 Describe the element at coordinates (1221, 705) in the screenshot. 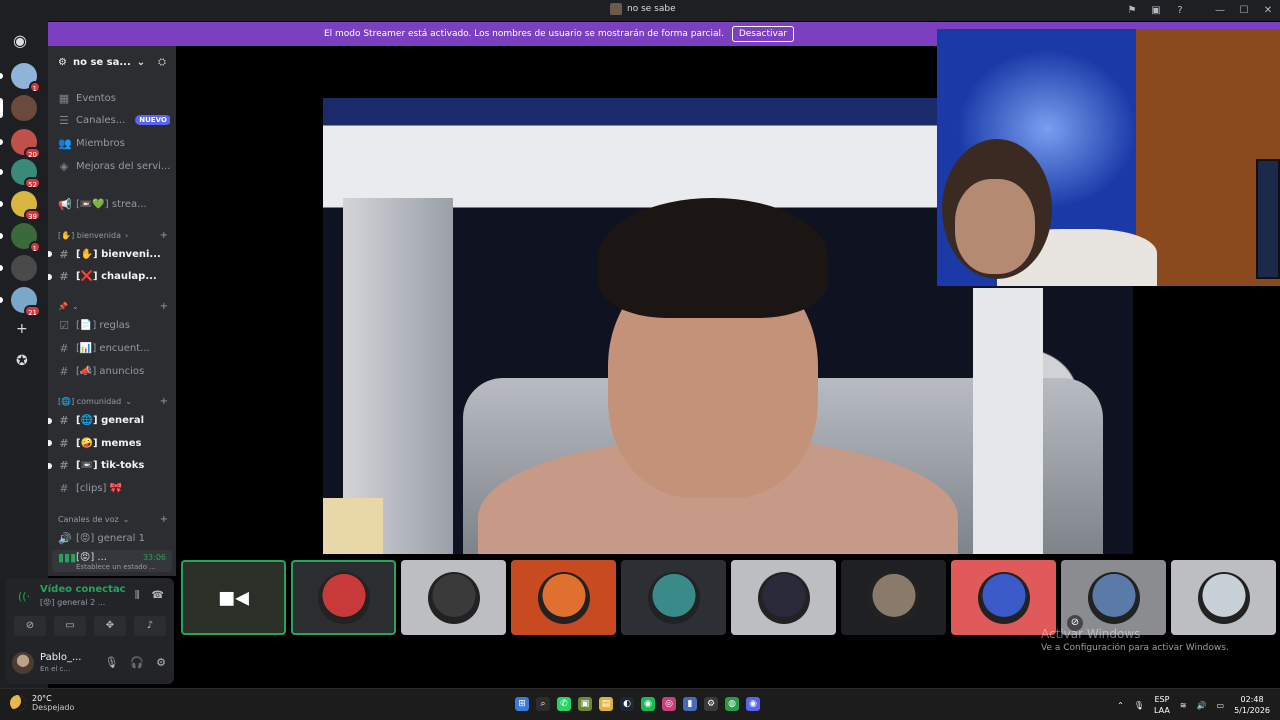

I see `battery-icon: ▭` at that location.